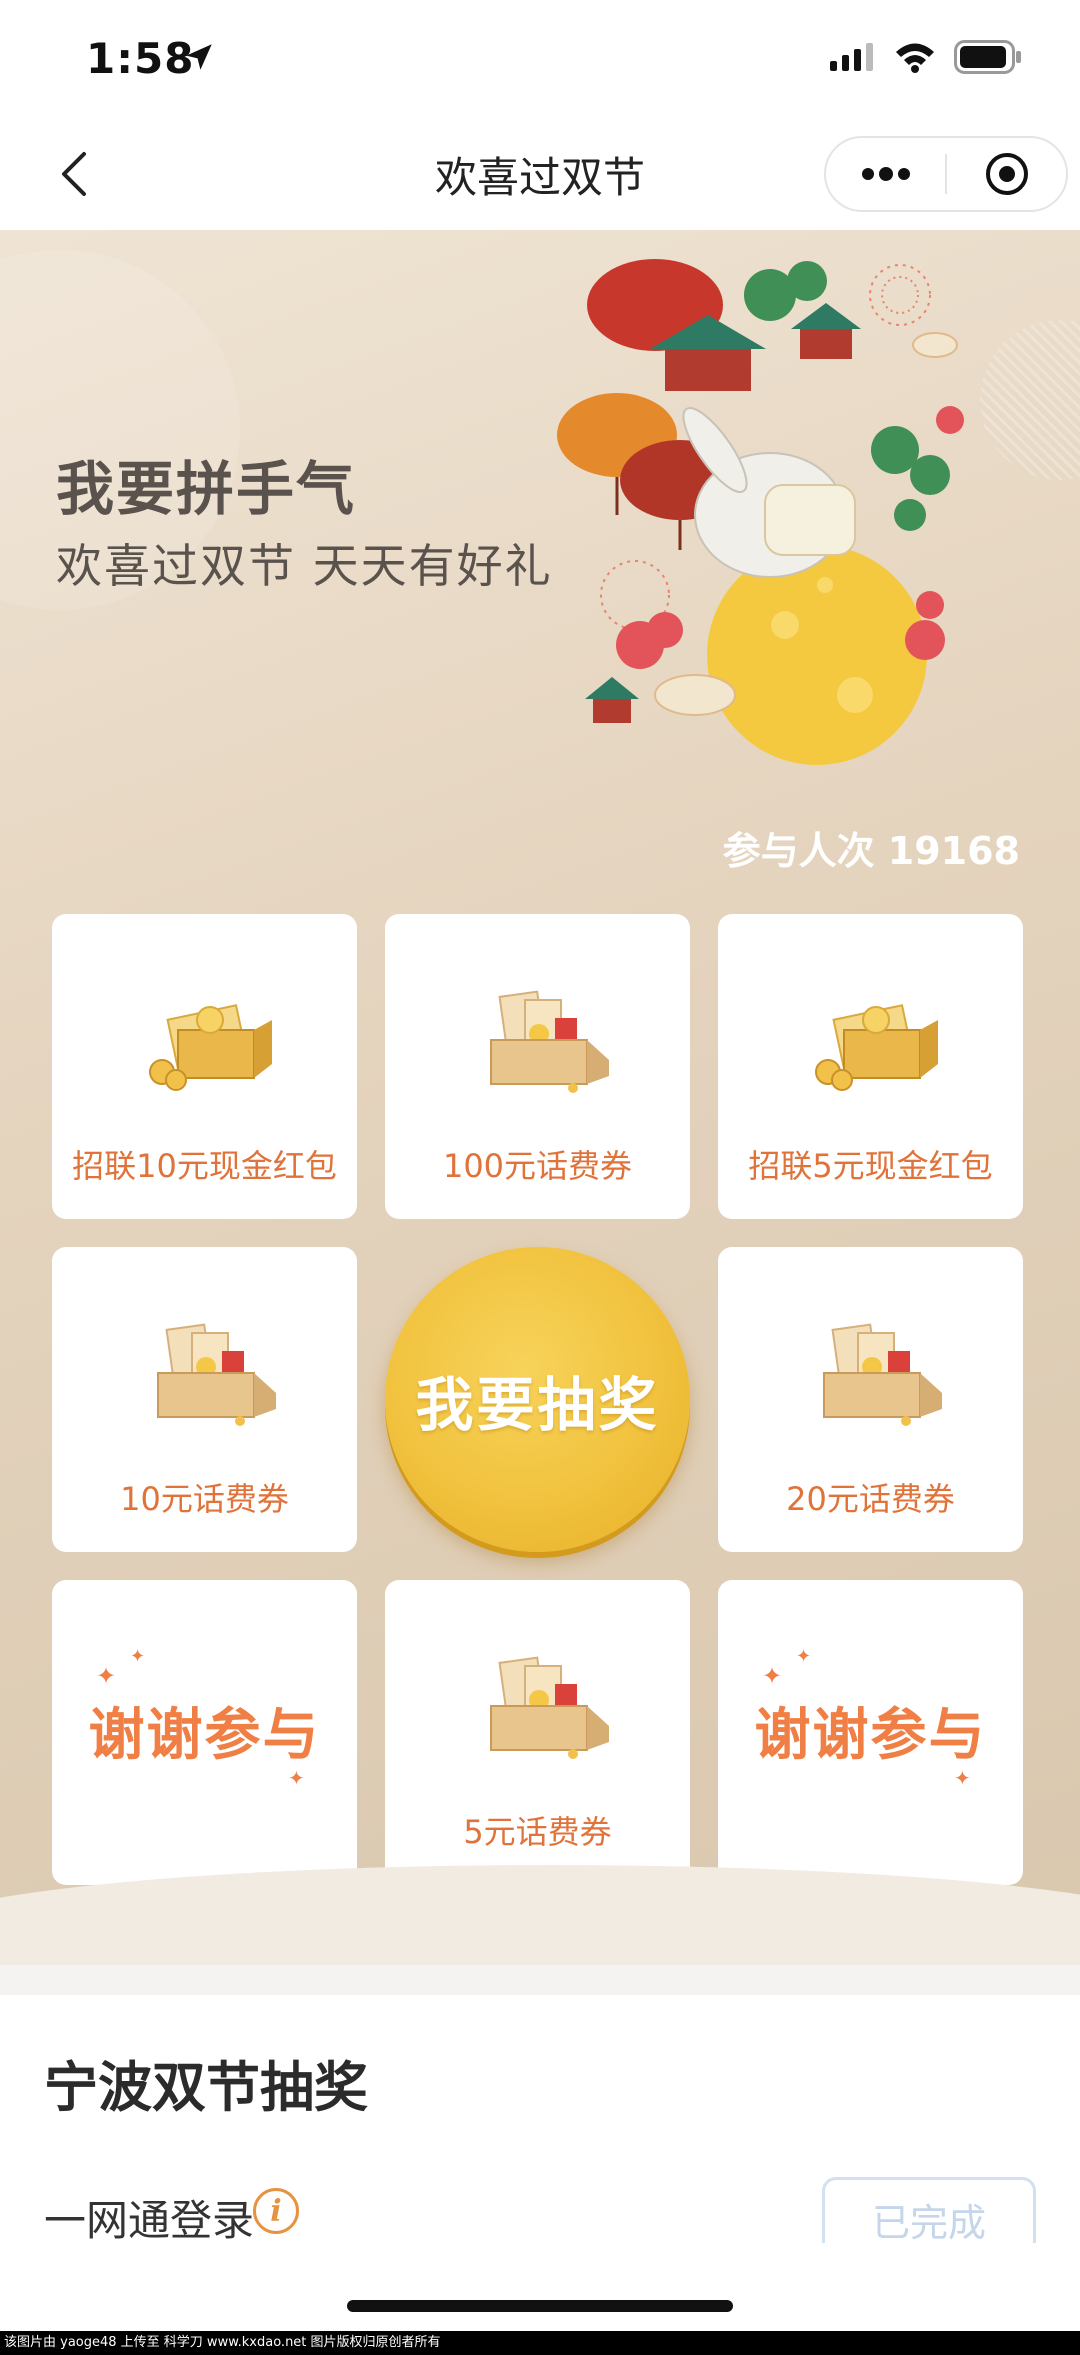 Image resolution: width=1080 pixels, height=2355 pixels. What do you see at coordinates (870, 1499) in the screenshot?
I see `prize-label: 20元话费券` at bounding box center [870, 1499].